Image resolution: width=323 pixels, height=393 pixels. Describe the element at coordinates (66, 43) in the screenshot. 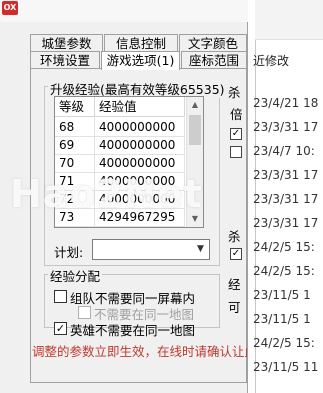

I see `tab-castle-params: 城堡参数` at that location.